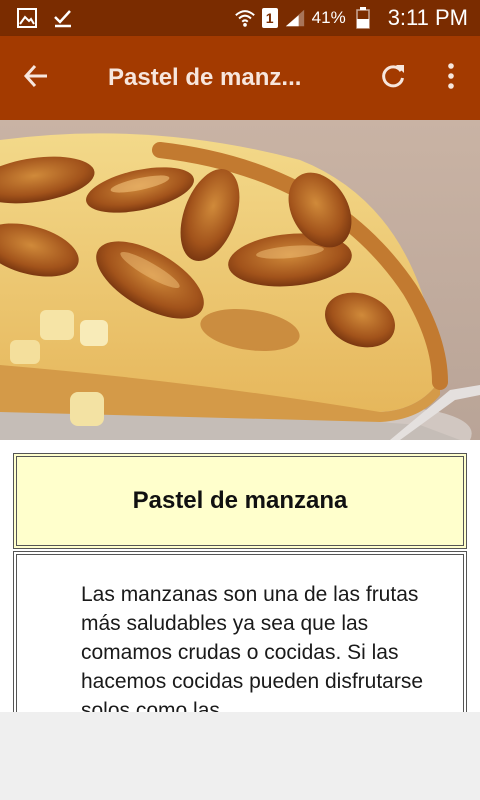 Image resolution: width=480 pixels, height=800 pixels. I want to click on wifi-icon, so click(245, 18).